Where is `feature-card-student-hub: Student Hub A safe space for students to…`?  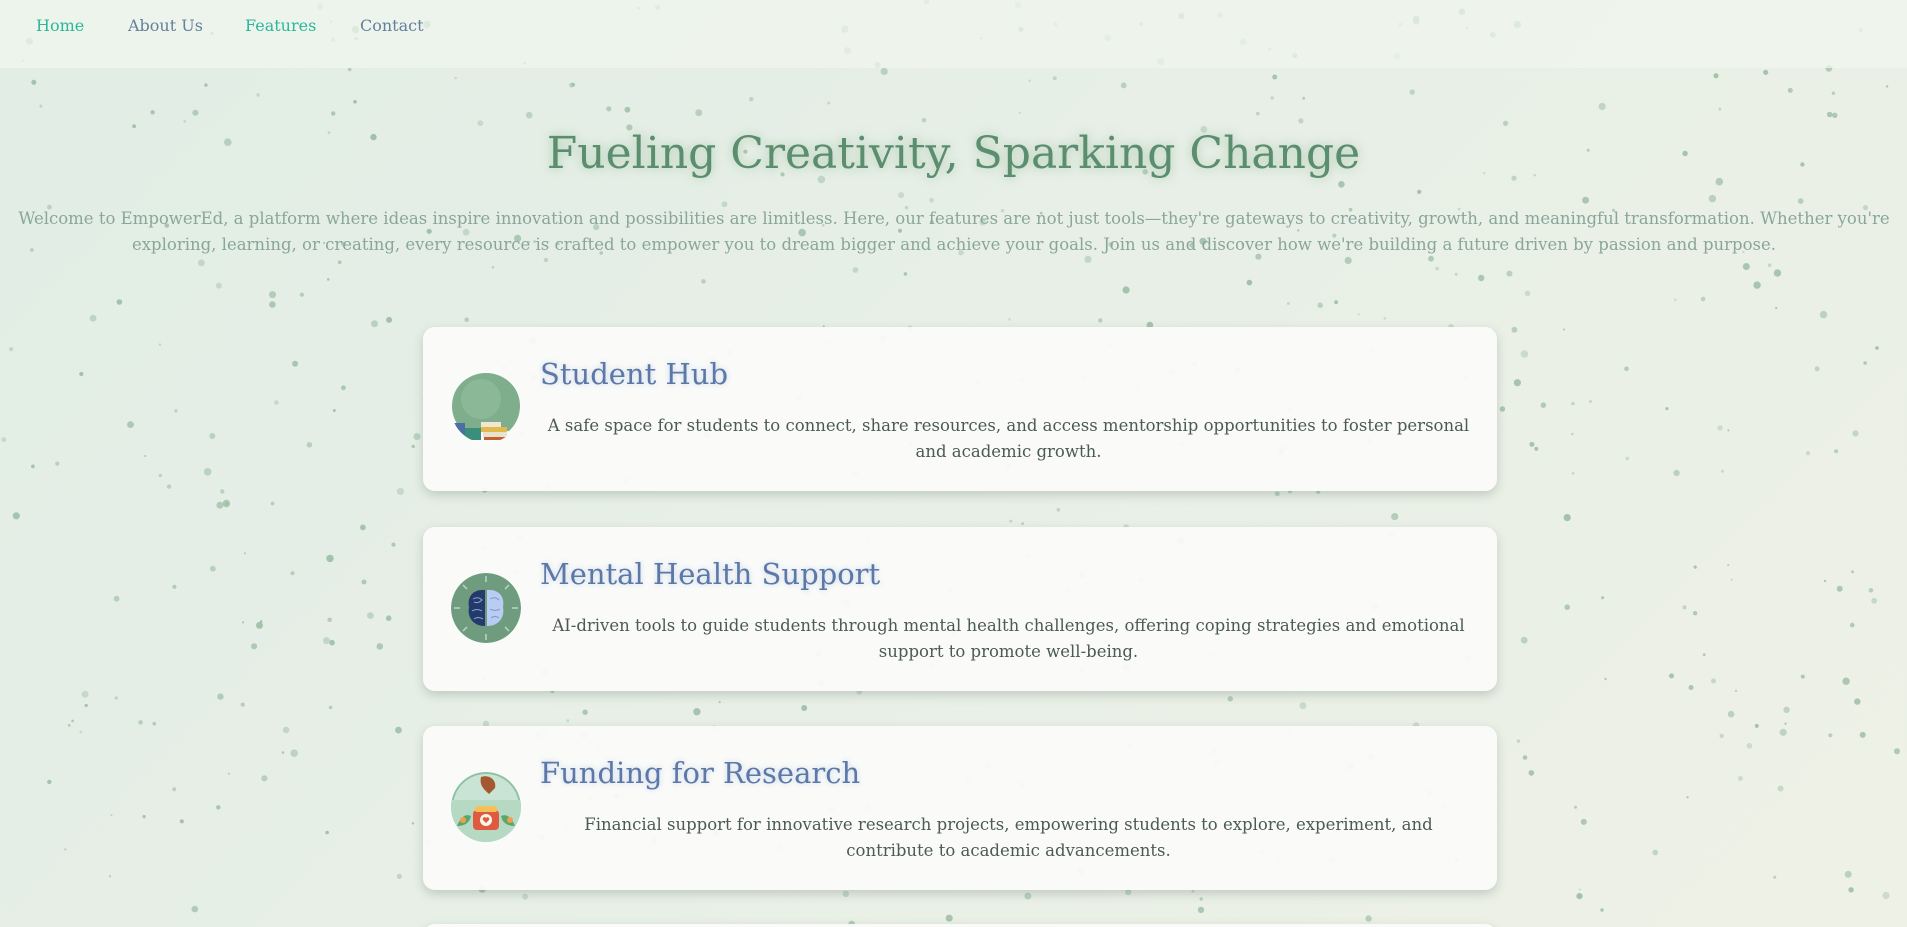
feature-card-student-hub: Student Hub A safe space for students to… is located at coordinates (960, 409).